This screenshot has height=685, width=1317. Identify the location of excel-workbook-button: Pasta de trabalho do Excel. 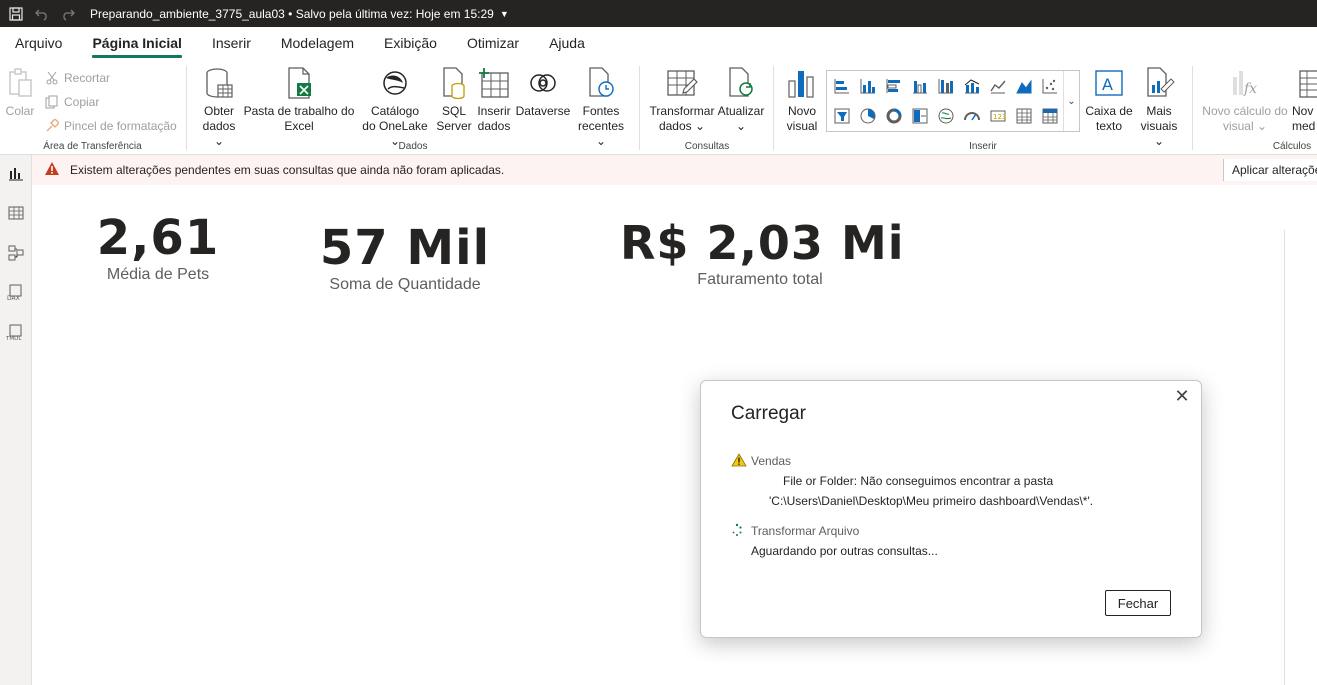
(299, 100).